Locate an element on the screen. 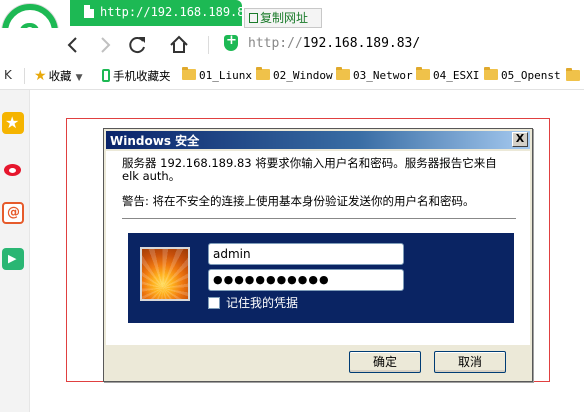 This screenshot has width=584, height=412. remember-label: 记住我的凭据 is located at coordinates (262, 303).